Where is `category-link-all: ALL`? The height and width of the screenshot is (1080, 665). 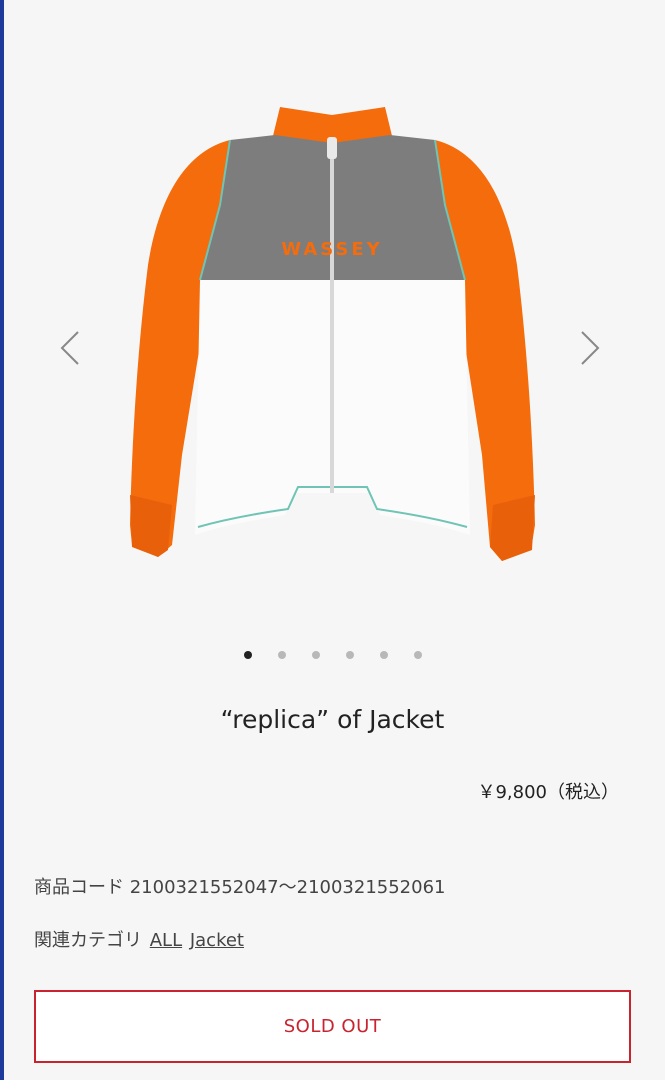 category-link-all: ALL is located at coordinates (166, 940).